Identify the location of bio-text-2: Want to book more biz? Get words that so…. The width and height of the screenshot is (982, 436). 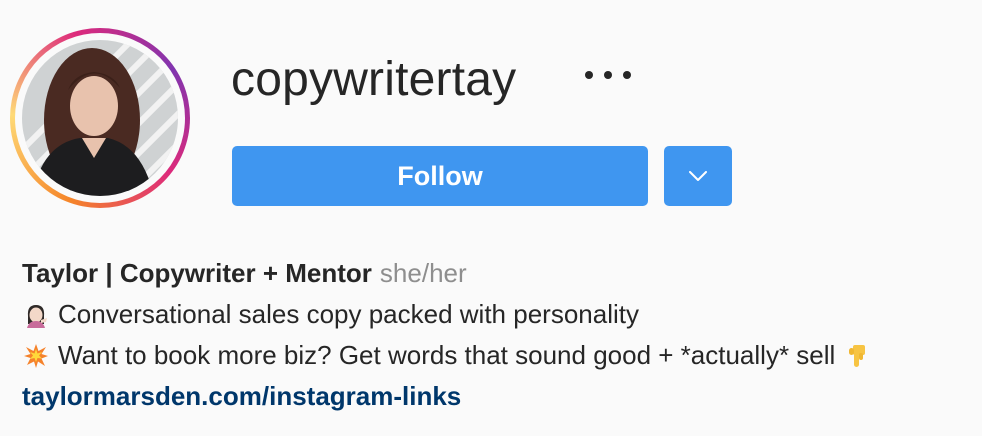
(447, 355).